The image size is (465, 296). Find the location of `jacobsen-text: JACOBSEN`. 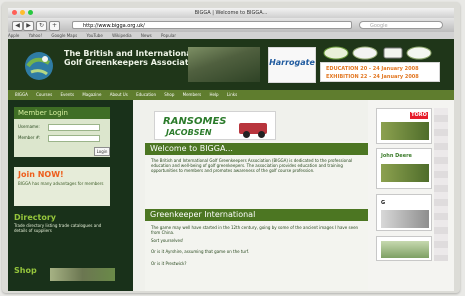

jacobsen-text: JACOBSEN is located at coordinates (189, 132).